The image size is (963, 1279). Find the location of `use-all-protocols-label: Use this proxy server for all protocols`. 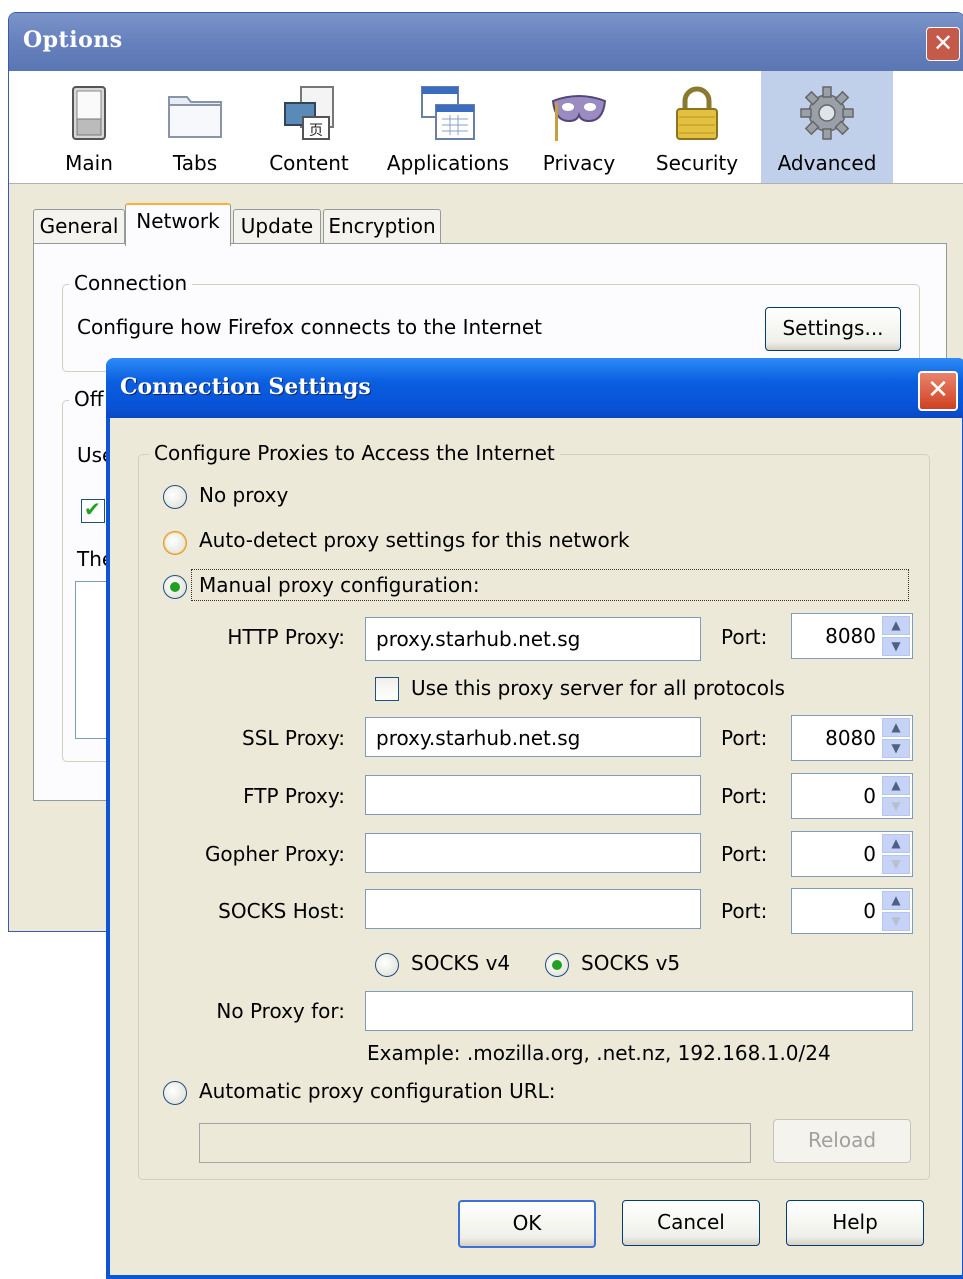

use-all-protocols-label: Use this proxy server for all protocols is located at coordinates (598, 688).